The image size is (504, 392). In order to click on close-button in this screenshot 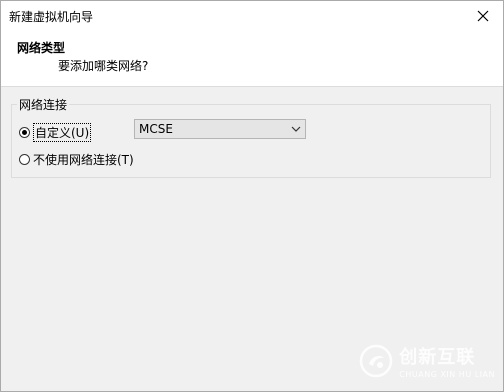, I will do `click(483, 16)`.